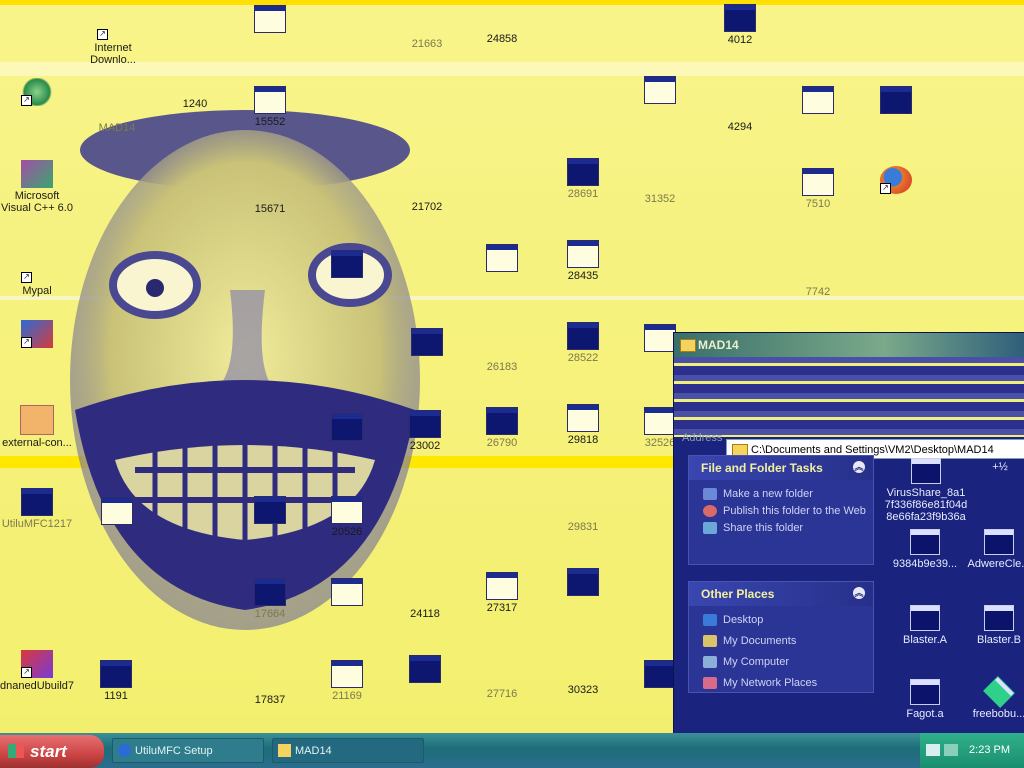  Describe the element at coordinates (270, 209) in the screenshot. I see `desktop-icon-15671: 15671` at that location.